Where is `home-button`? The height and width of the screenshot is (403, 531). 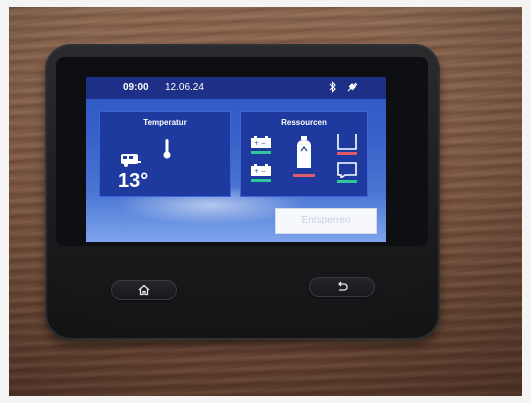 home-button is located at coordinates (144, 290).